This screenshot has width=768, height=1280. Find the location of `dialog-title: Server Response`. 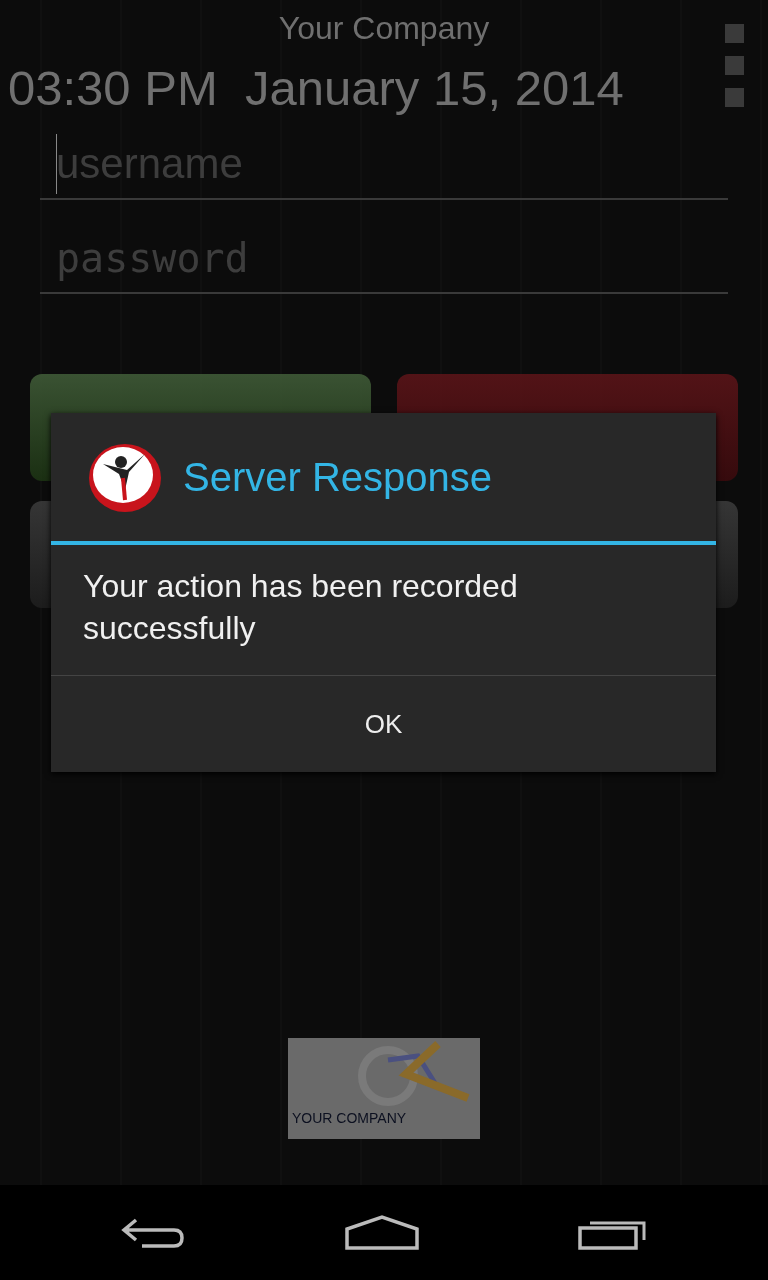

dialog-title: Server Response is located at coordinates (338, 477).